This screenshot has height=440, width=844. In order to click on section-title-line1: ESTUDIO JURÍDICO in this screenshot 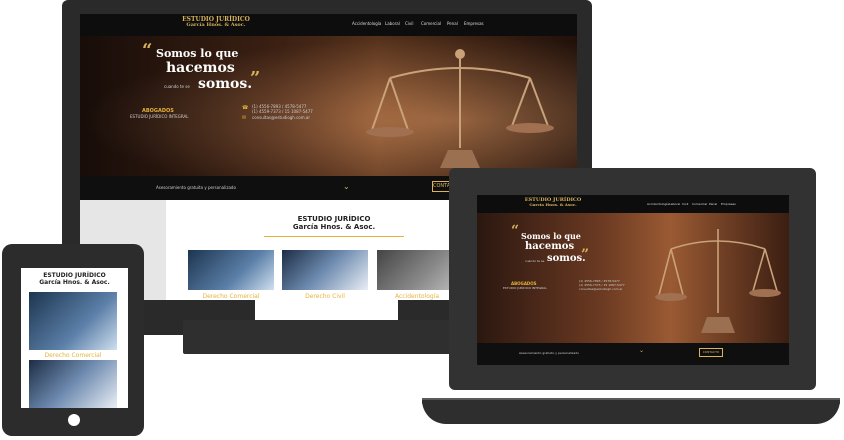, I will do `click(334, 219)`.